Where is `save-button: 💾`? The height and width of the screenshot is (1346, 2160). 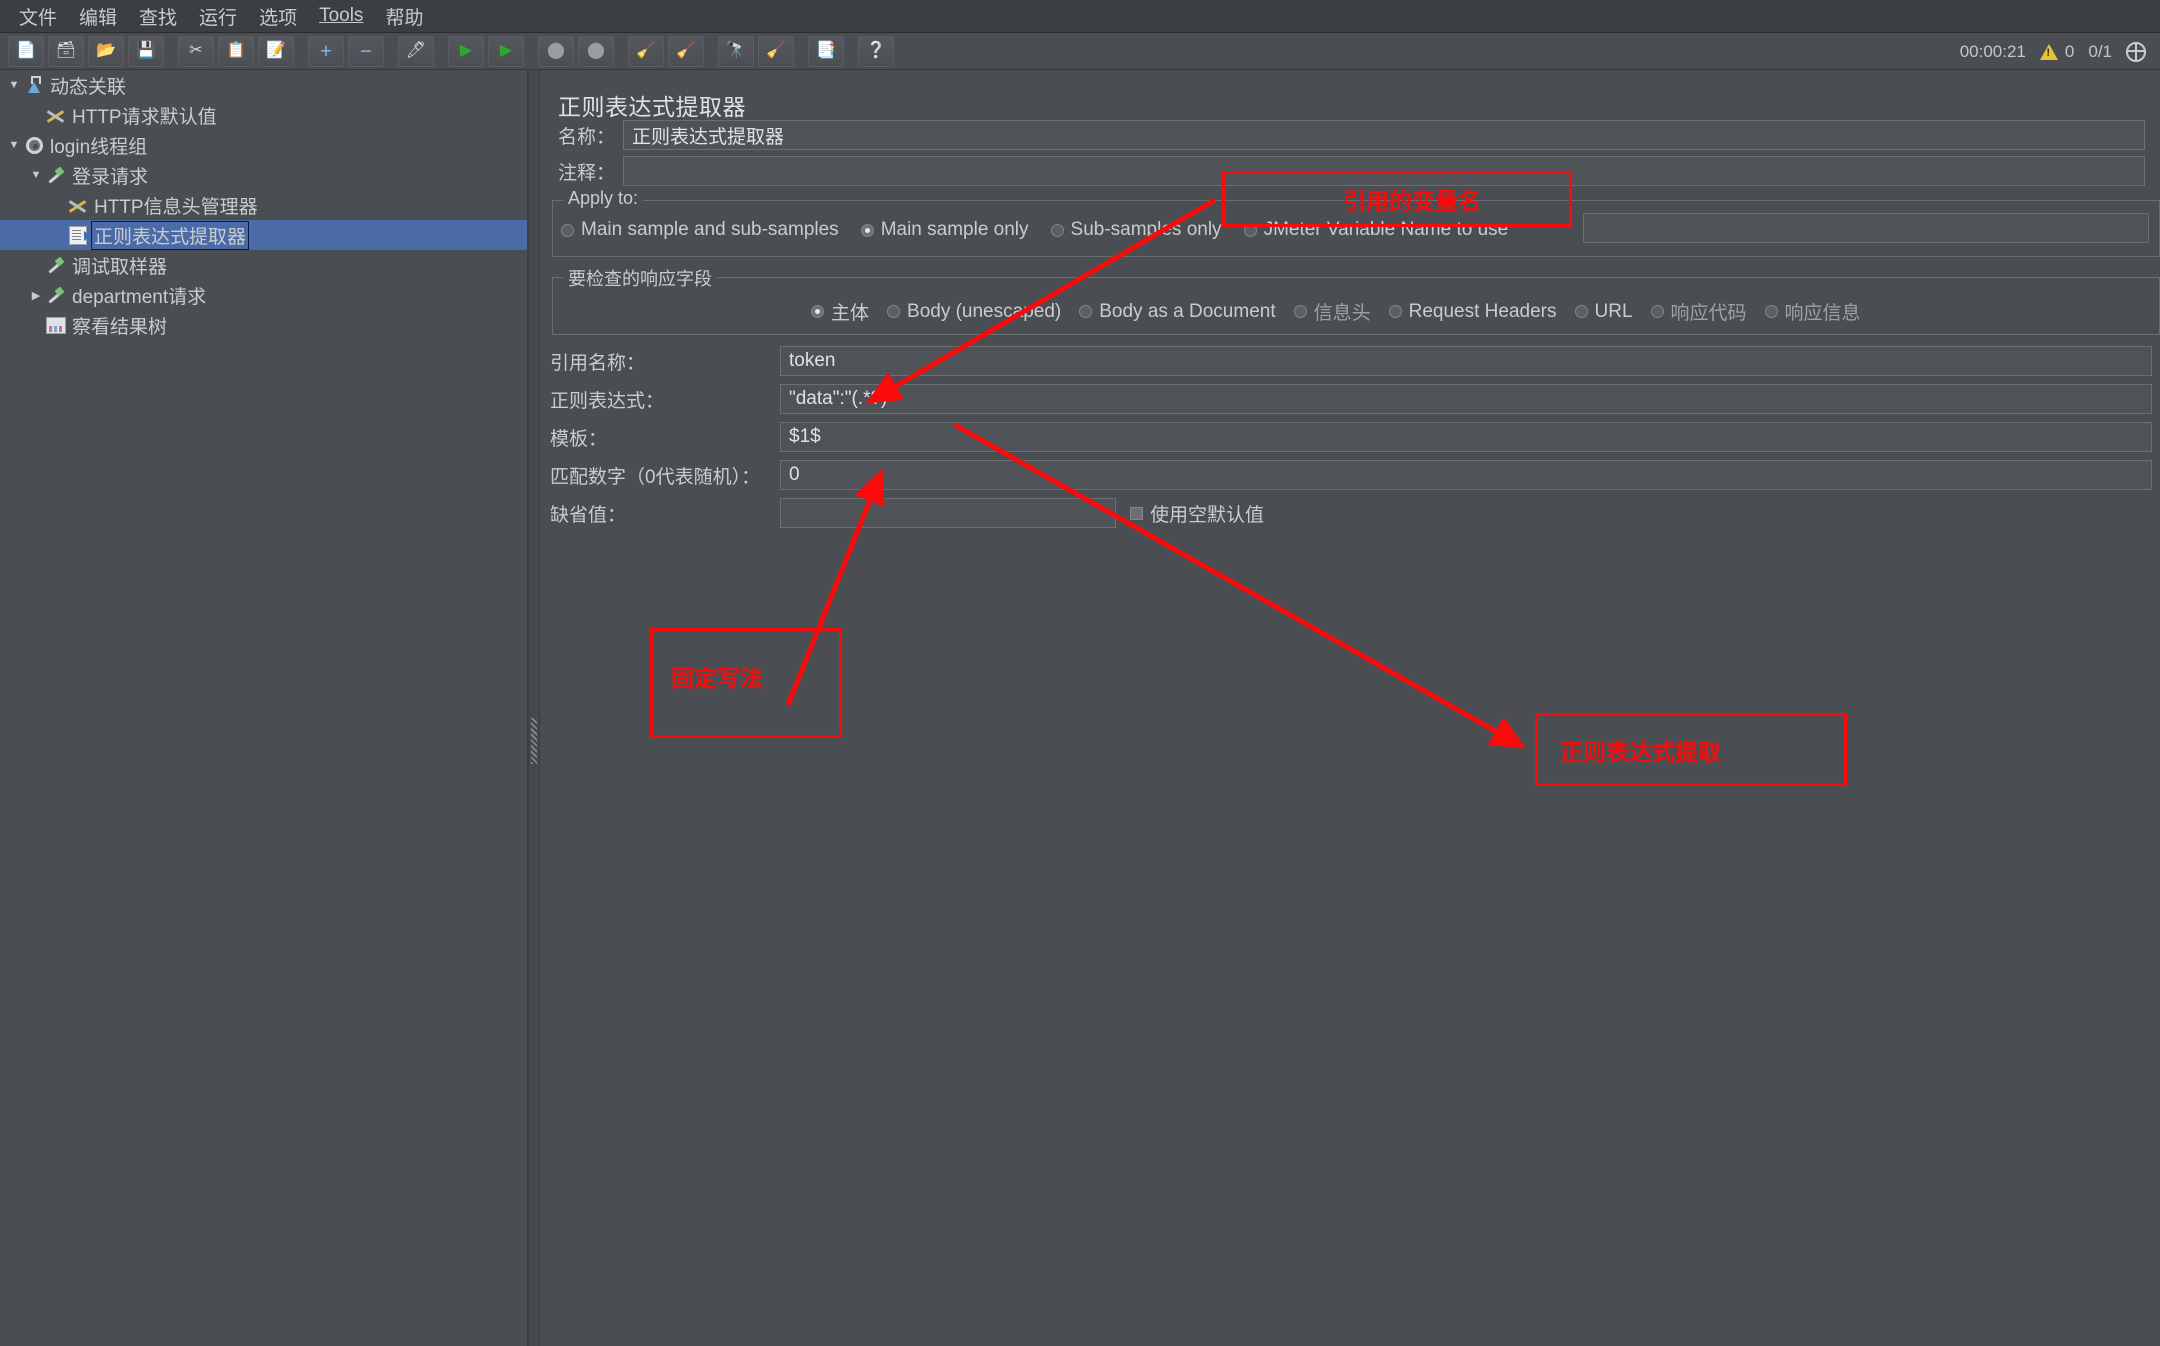
save-button: 💾 is located at coordinates (146, 51).